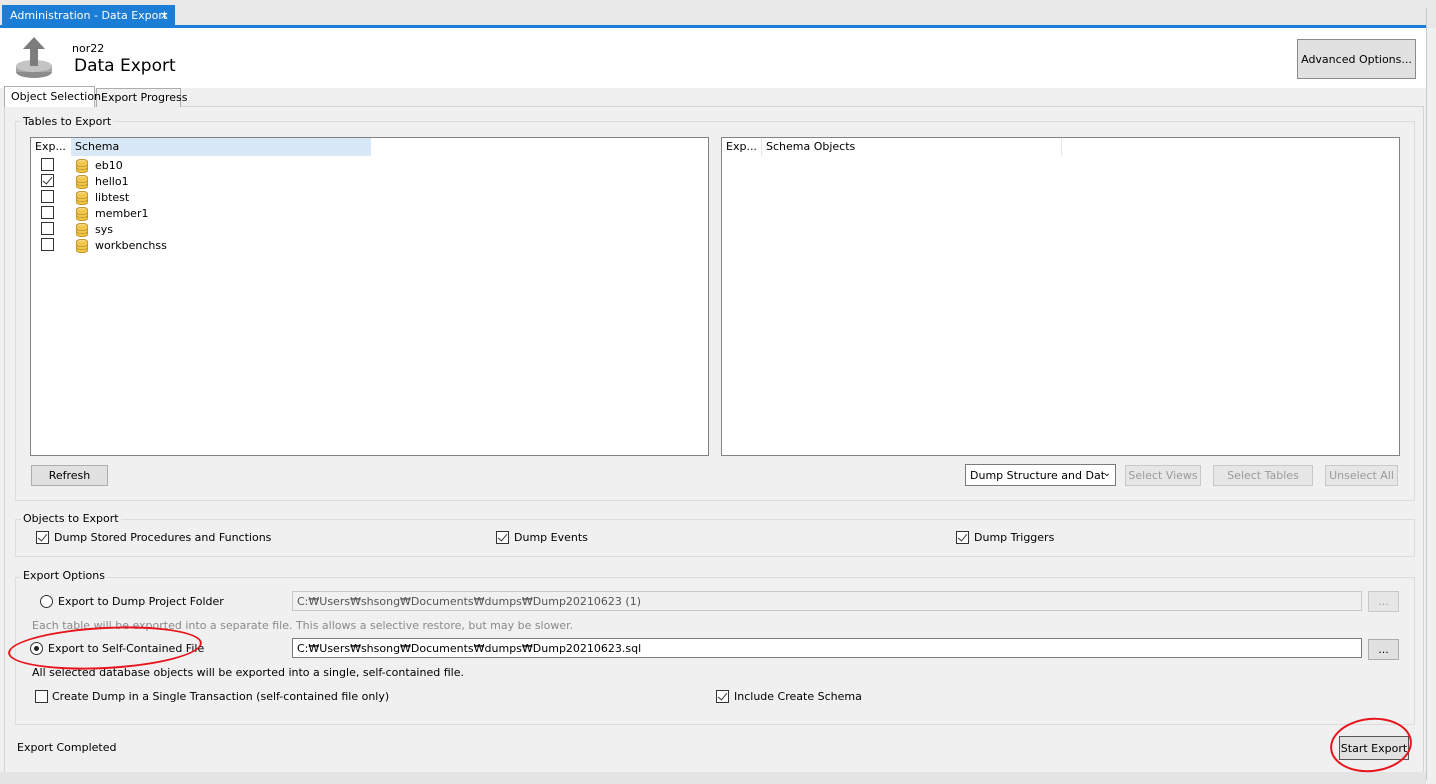 The image size is (1436, 784). What do you see at coordinates (52, 96) in the screenshot?
I see `tab-object-selection: Object Selection` at bounding box center [52, 96].